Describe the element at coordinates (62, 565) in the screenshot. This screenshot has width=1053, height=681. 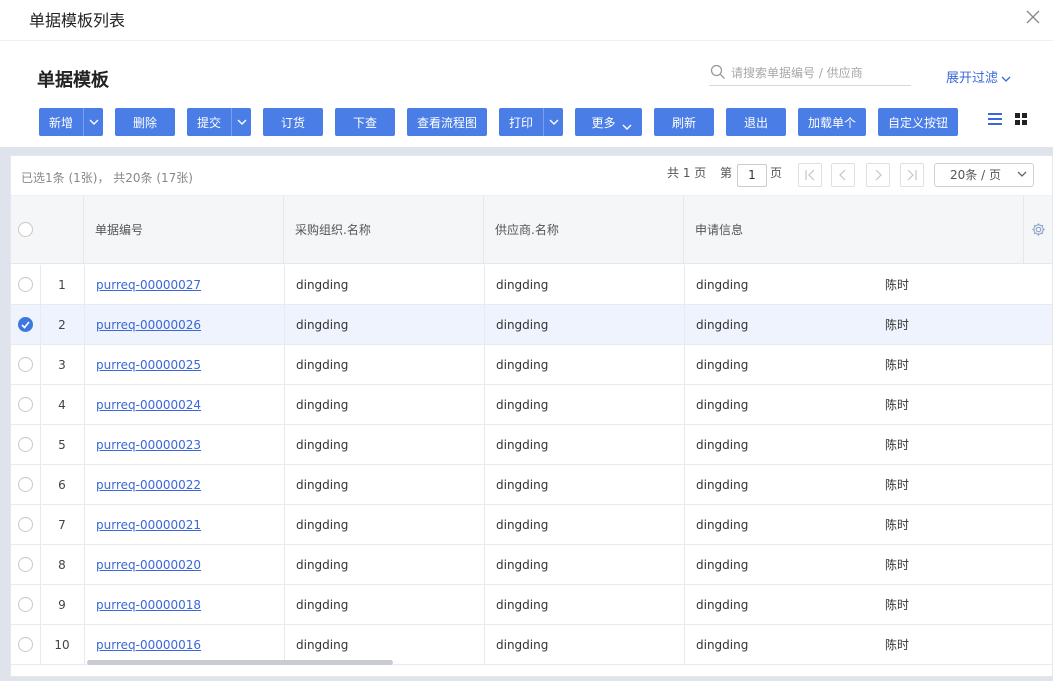
I see `row-number: 8` at that location.